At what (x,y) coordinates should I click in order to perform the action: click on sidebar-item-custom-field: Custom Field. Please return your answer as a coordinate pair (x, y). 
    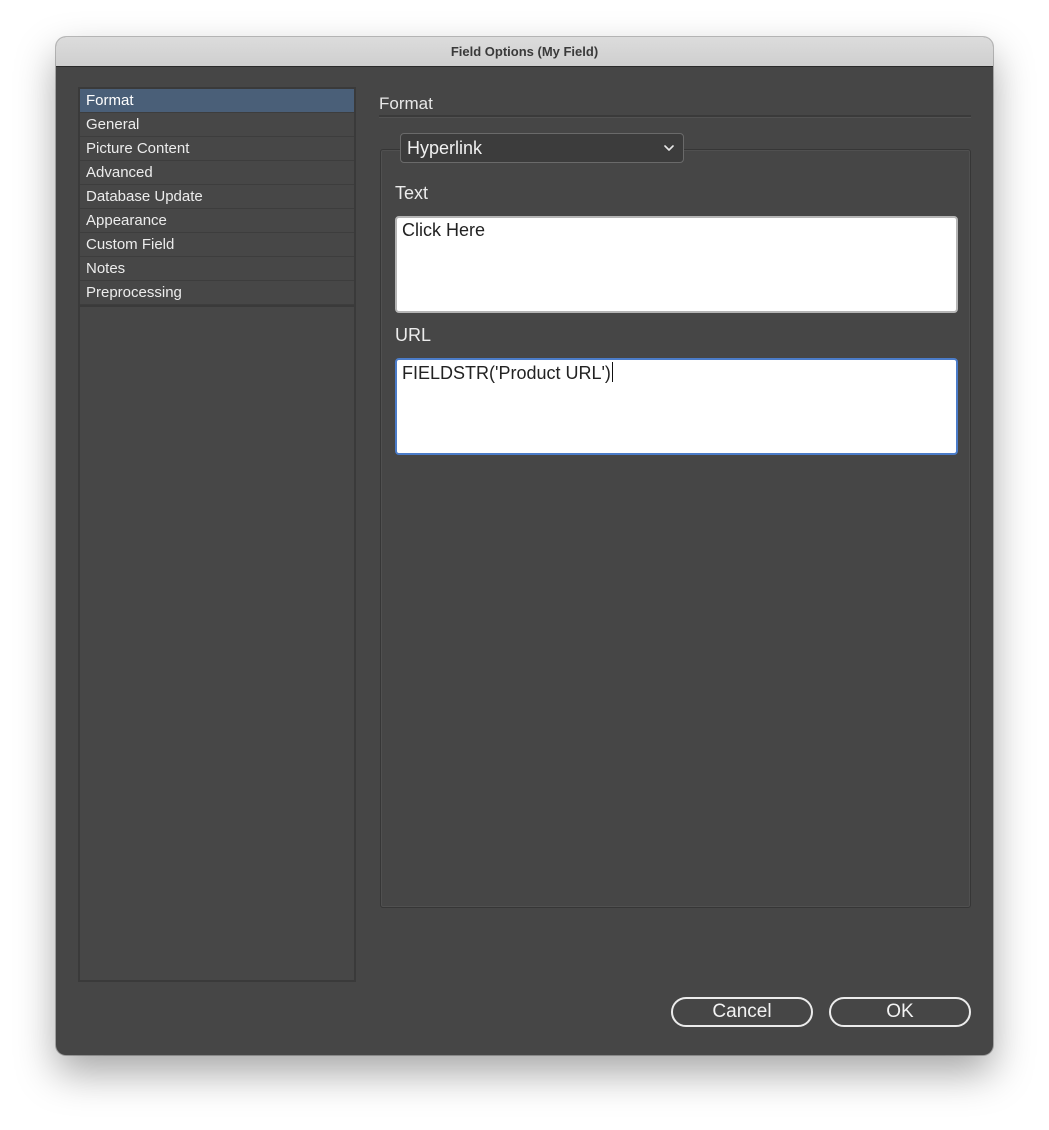
    Looking at the image, I should click on (217, 245).